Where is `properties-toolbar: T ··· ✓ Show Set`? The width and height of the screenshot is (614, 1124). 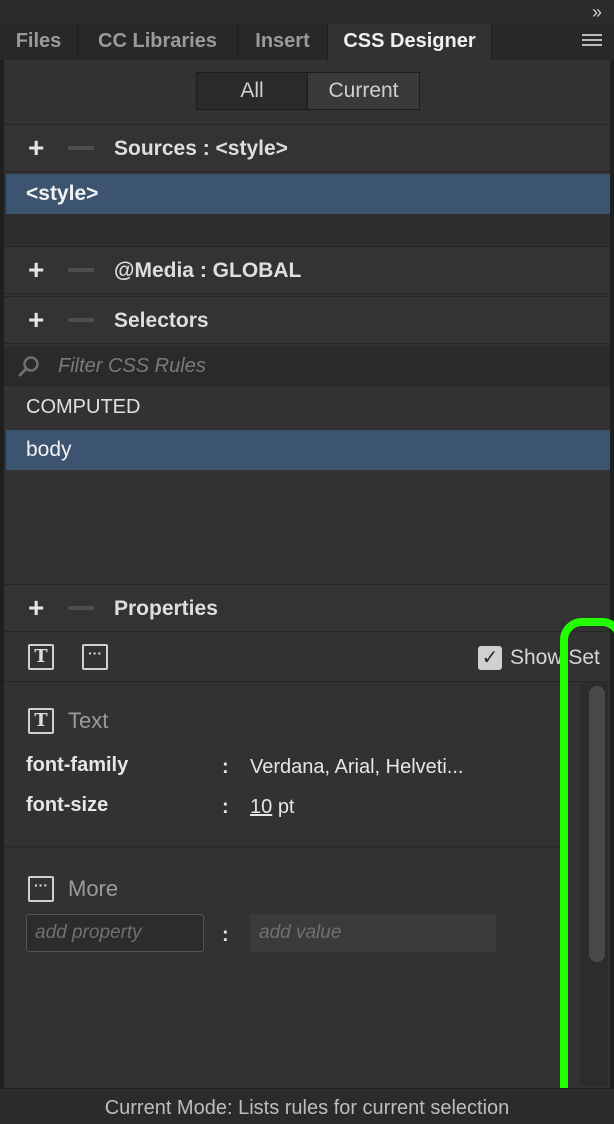 properties-toolbar: T ··· ✓ Show Set is located at coordinates (307, 658).